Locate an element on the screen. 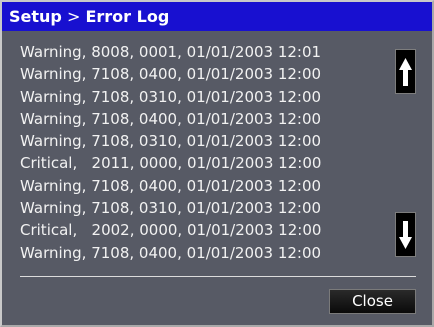 This screenshot has width=434, height=327. arrow-up-icon is located at coordinates (405, 71).